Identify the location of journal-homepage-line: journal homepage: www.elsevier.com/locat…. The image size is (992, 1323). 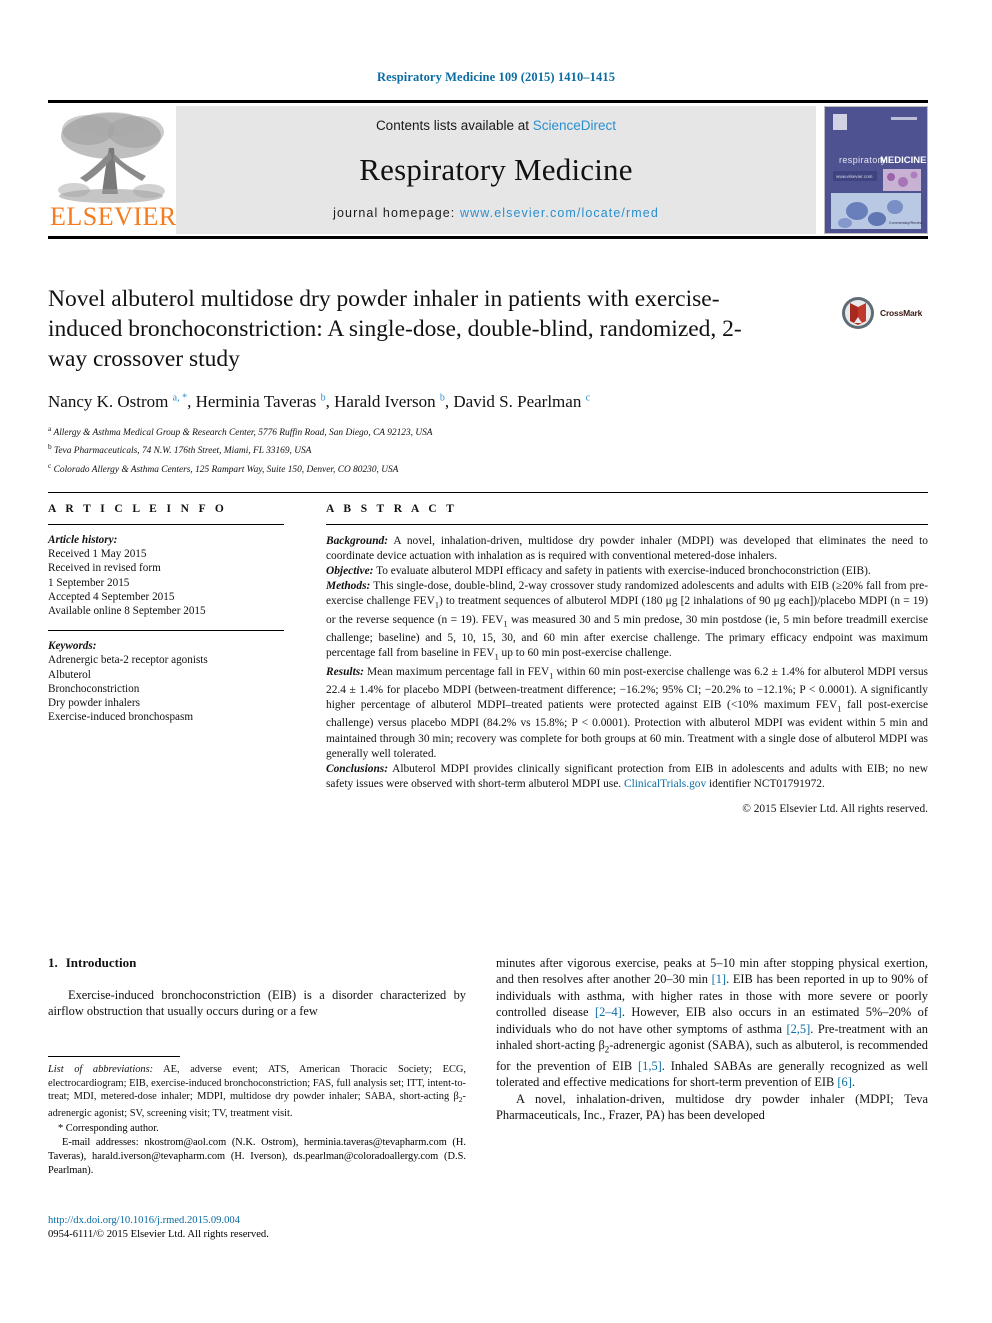
(496, 213).